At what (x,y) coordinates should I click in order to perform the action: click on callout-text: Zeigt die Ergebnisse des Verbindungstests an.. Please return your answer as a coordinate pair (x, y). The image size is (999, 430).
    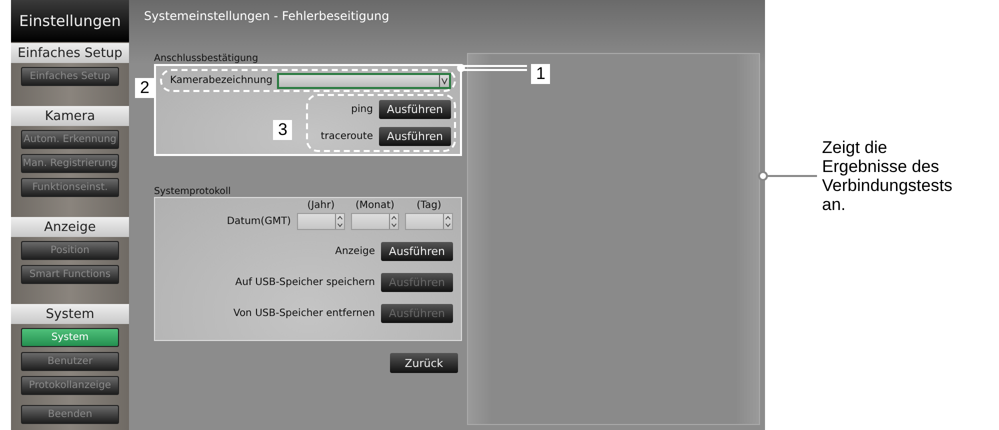
    Looking at the image, I should click on (888, 177).